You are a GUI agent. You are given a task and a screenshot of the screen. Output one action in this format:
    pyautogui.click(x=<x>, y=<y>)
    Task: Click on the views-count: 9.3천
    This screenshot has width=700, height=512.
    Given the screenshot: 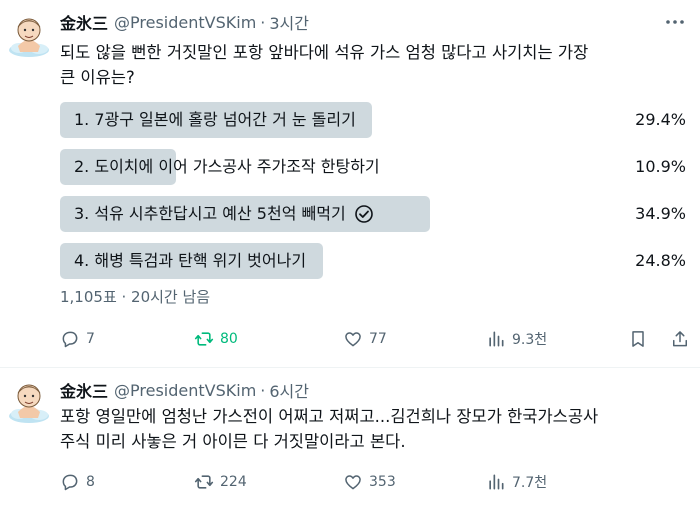 What is the action you would take?
    pyautogui.click(x=530, y=340)
    